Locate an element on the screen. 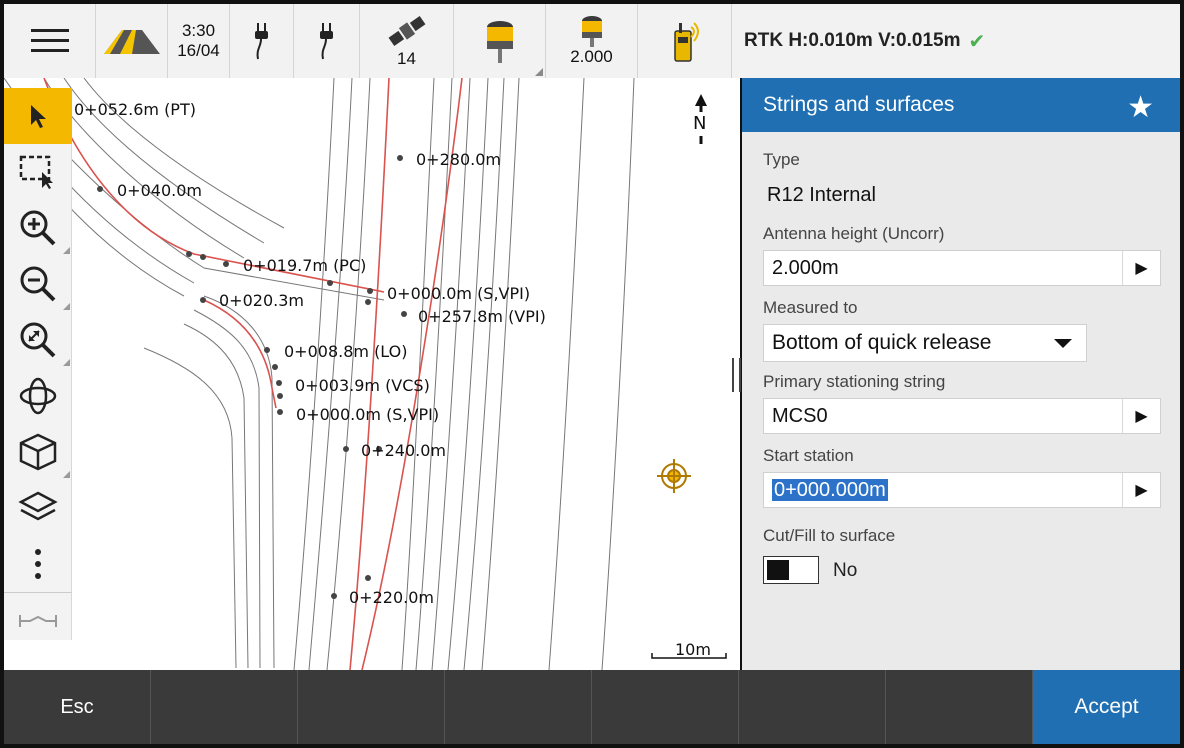 The width and height of the screenshot is (1184, 748). zoom-out-icon is located at coordinates (38, 284).